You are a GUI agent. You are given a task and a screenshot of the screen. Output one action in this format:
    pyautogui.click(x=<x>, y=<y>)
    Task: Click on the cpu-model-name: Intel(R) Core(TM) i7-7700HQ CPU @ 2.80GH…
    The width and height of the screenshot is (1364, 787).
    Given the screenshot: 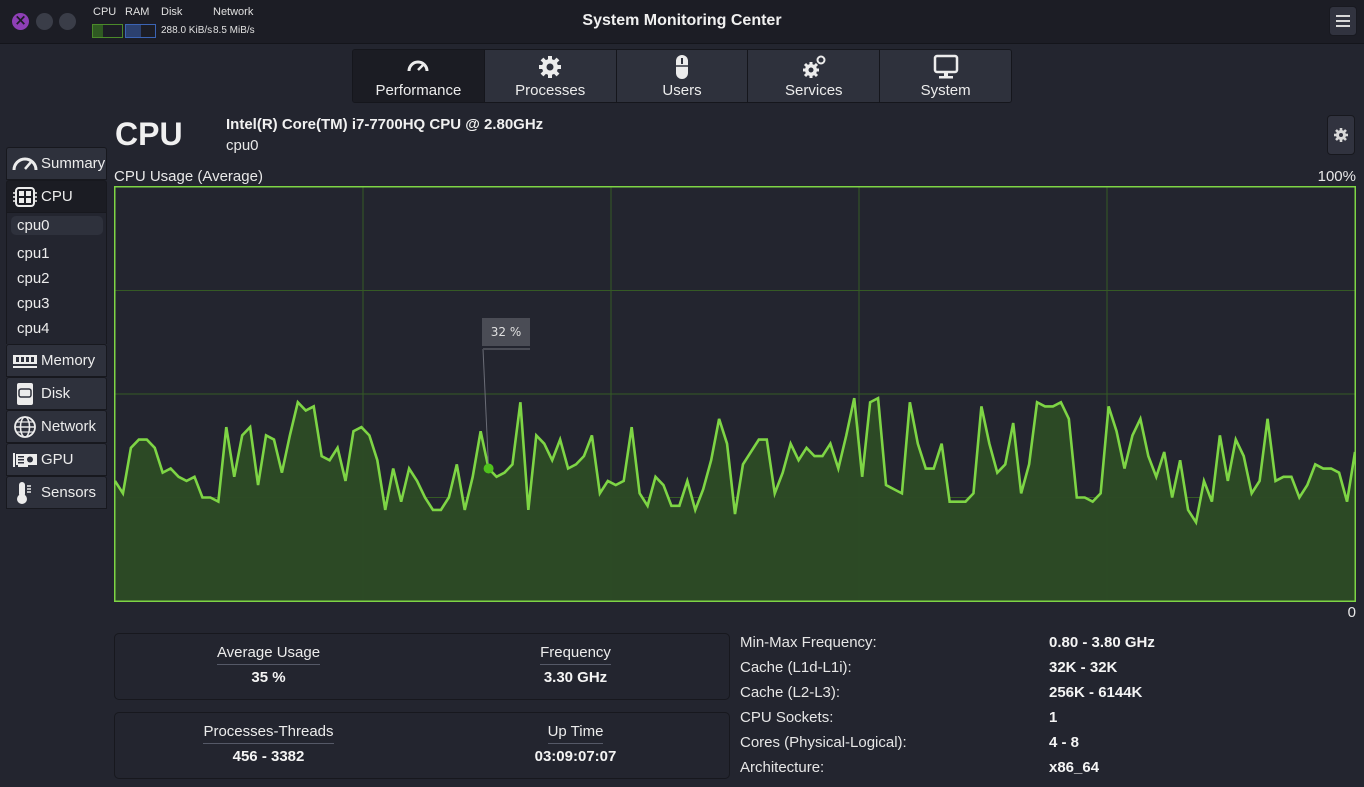 What is the action you would take?
    pyautogui.click(x=385, y=124)
    